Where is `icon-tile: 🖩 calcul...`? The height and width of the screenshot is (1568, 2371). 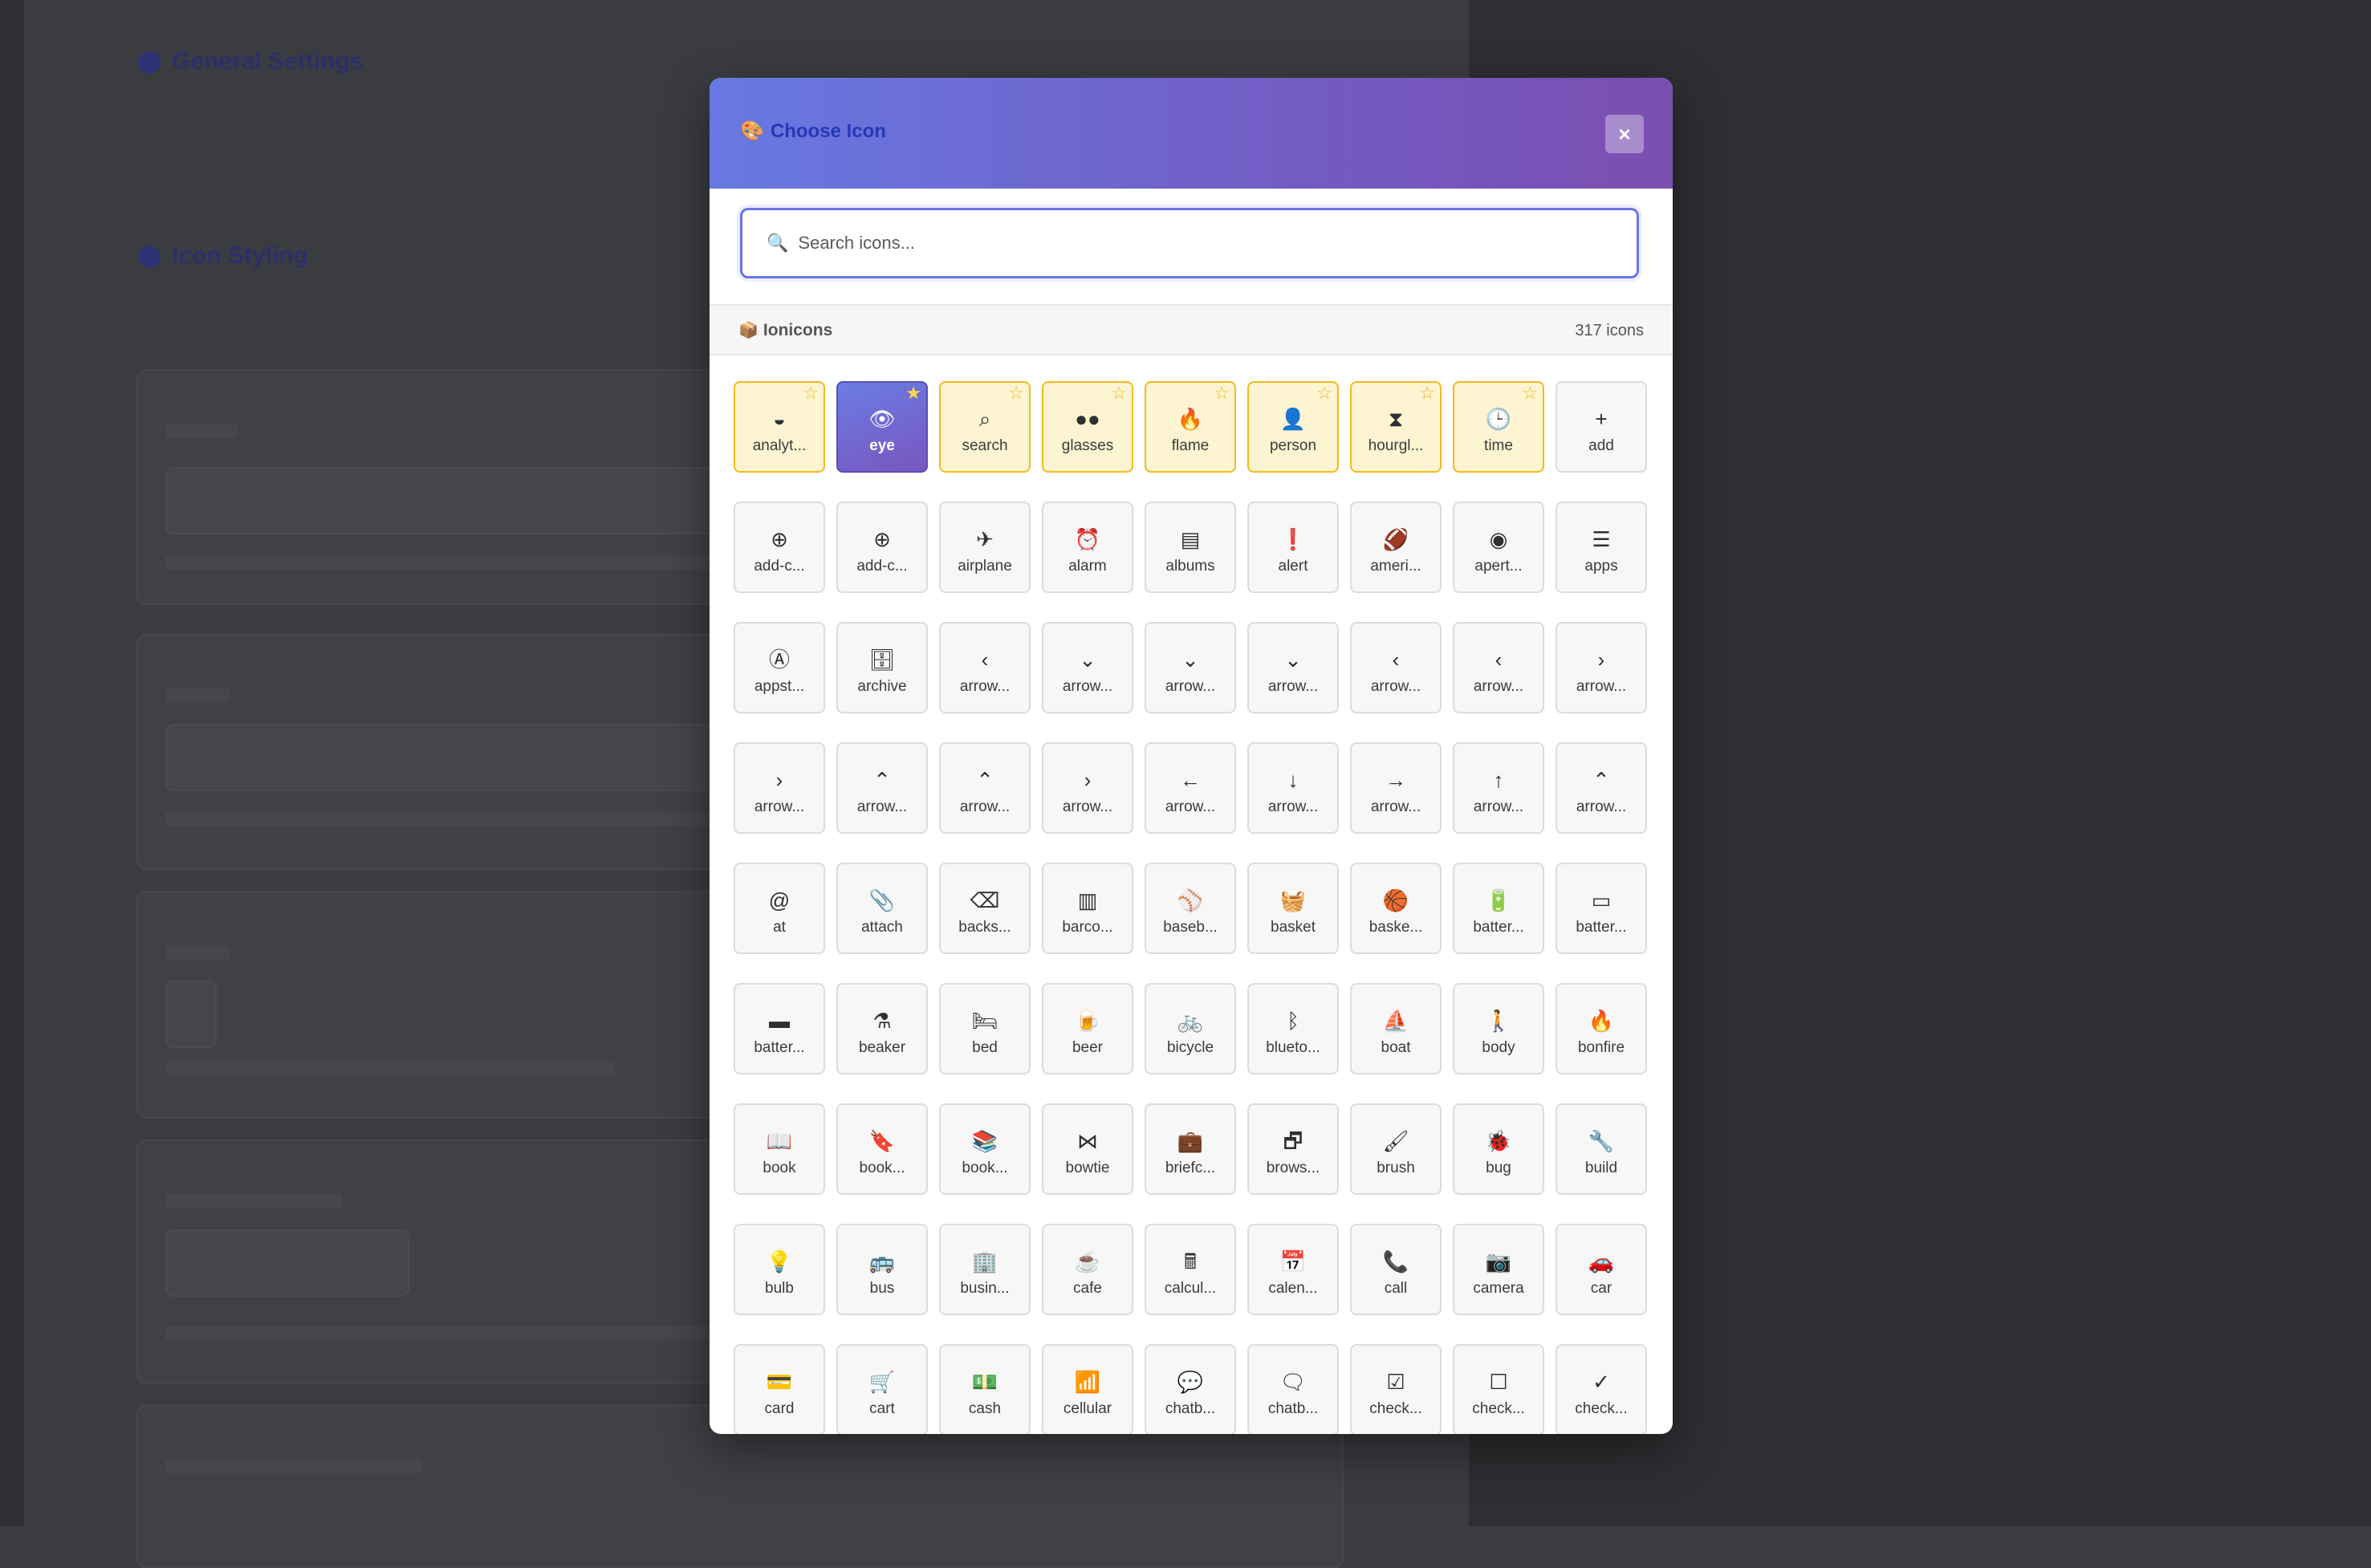
icon-tile: 🖩 calcul... is located at coordinates (1190, 1269).